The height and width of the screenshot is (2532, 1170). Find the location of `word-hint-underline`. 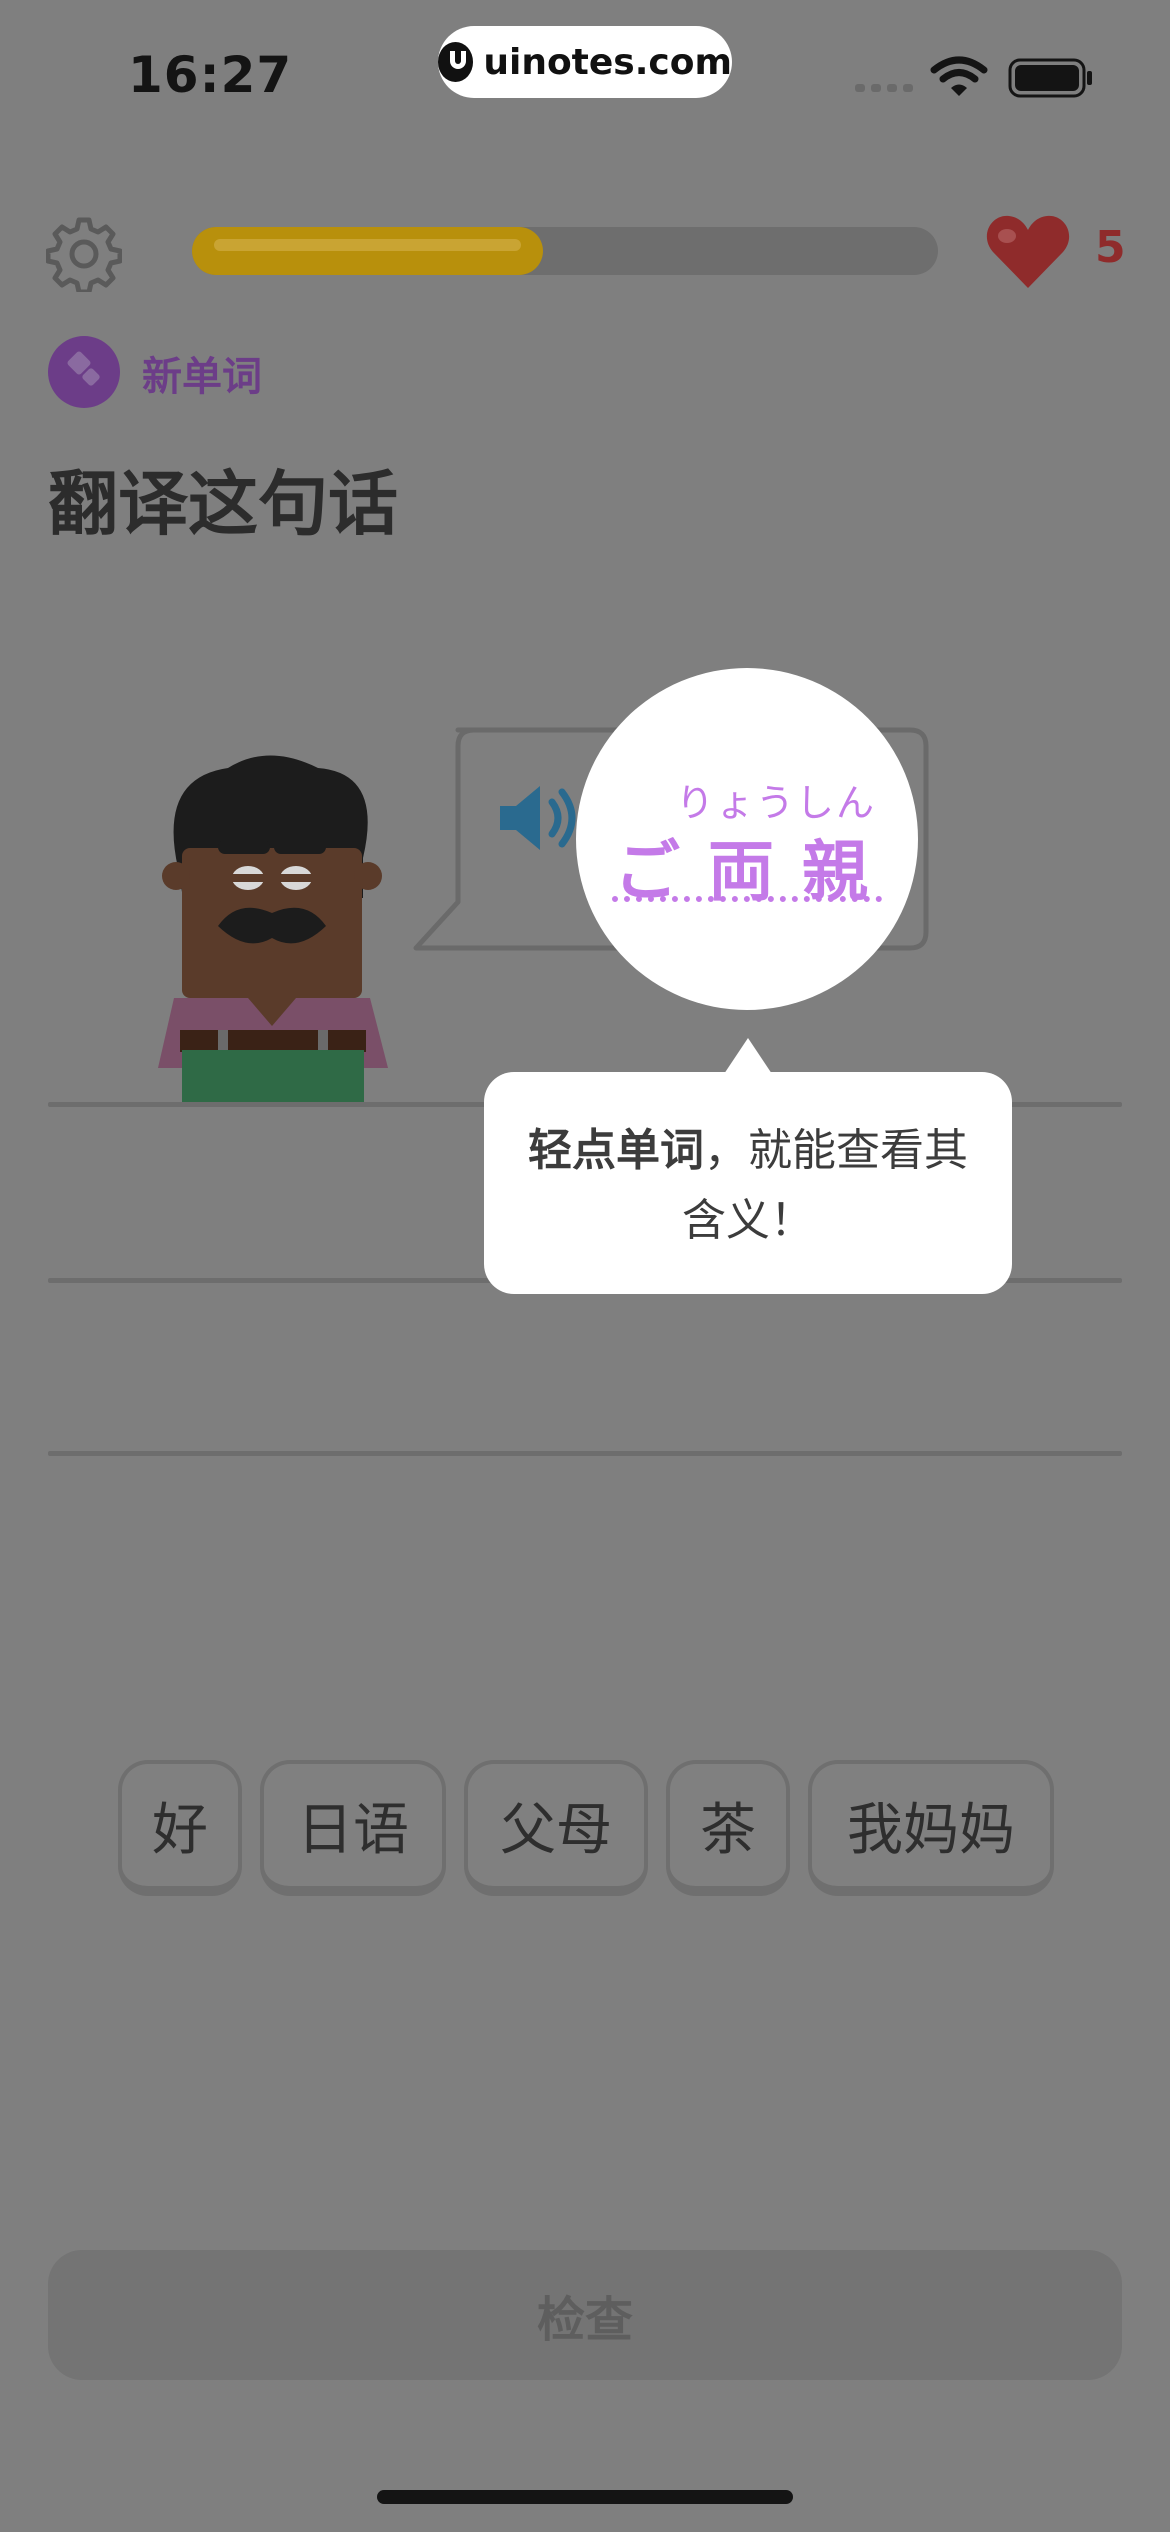

word-hint-underline is located at coordinates (747, 899).